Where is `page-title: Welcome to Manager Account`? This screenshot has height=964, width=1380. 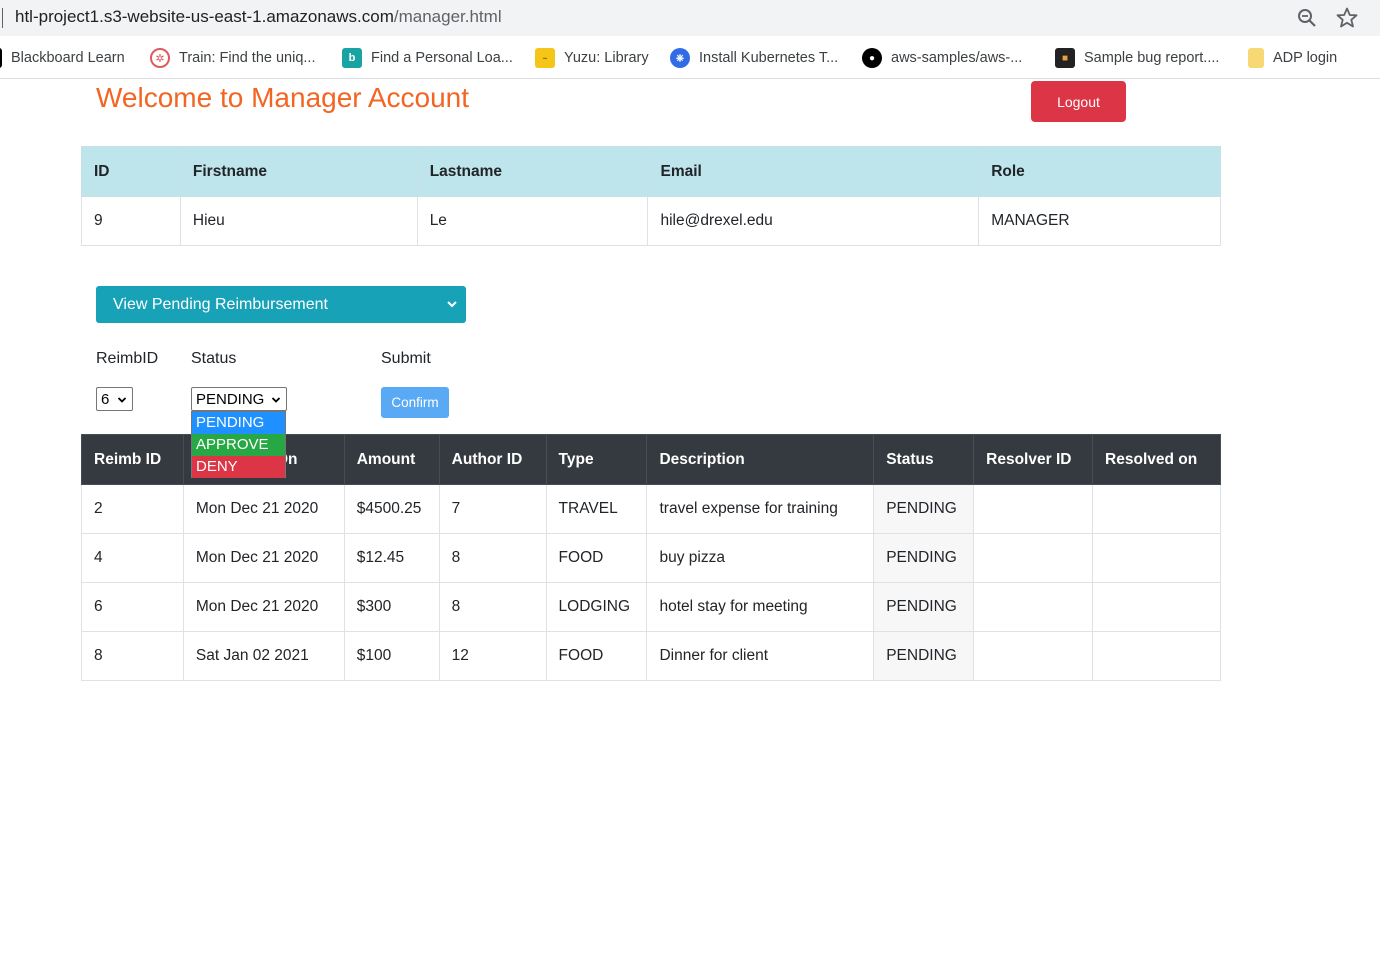 page-title: Welcome to Manager Account is located at coordinates (283, 97).